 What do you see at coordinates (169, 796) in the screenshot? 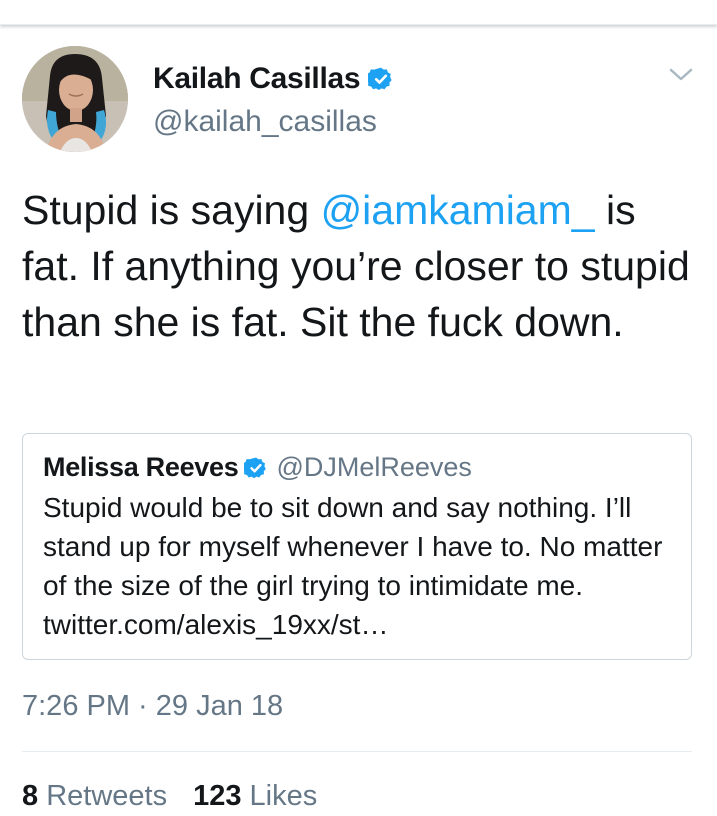
I see `tweet-stats: 8 Retweets 123 Likes` at bounding box center [169, 796].